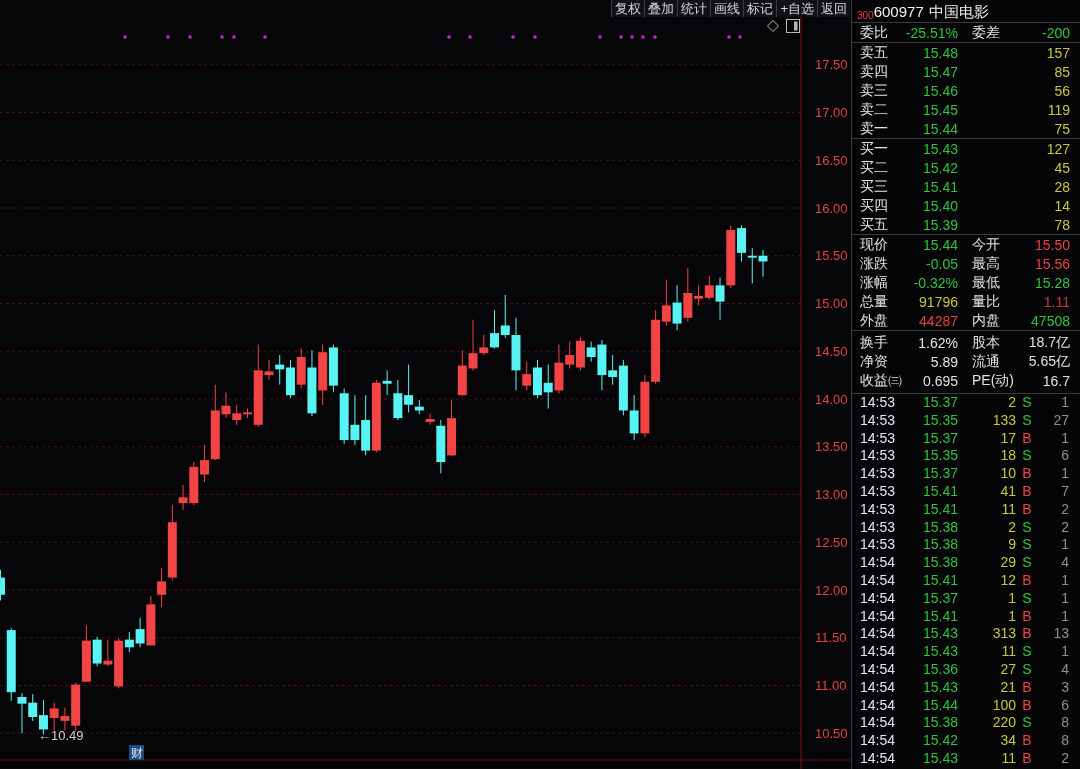 This screenshot has height=769, width=1080. Describe the element at coordinates (940, 71) in the screenshot. I see `order-price: 15.47` at that location.